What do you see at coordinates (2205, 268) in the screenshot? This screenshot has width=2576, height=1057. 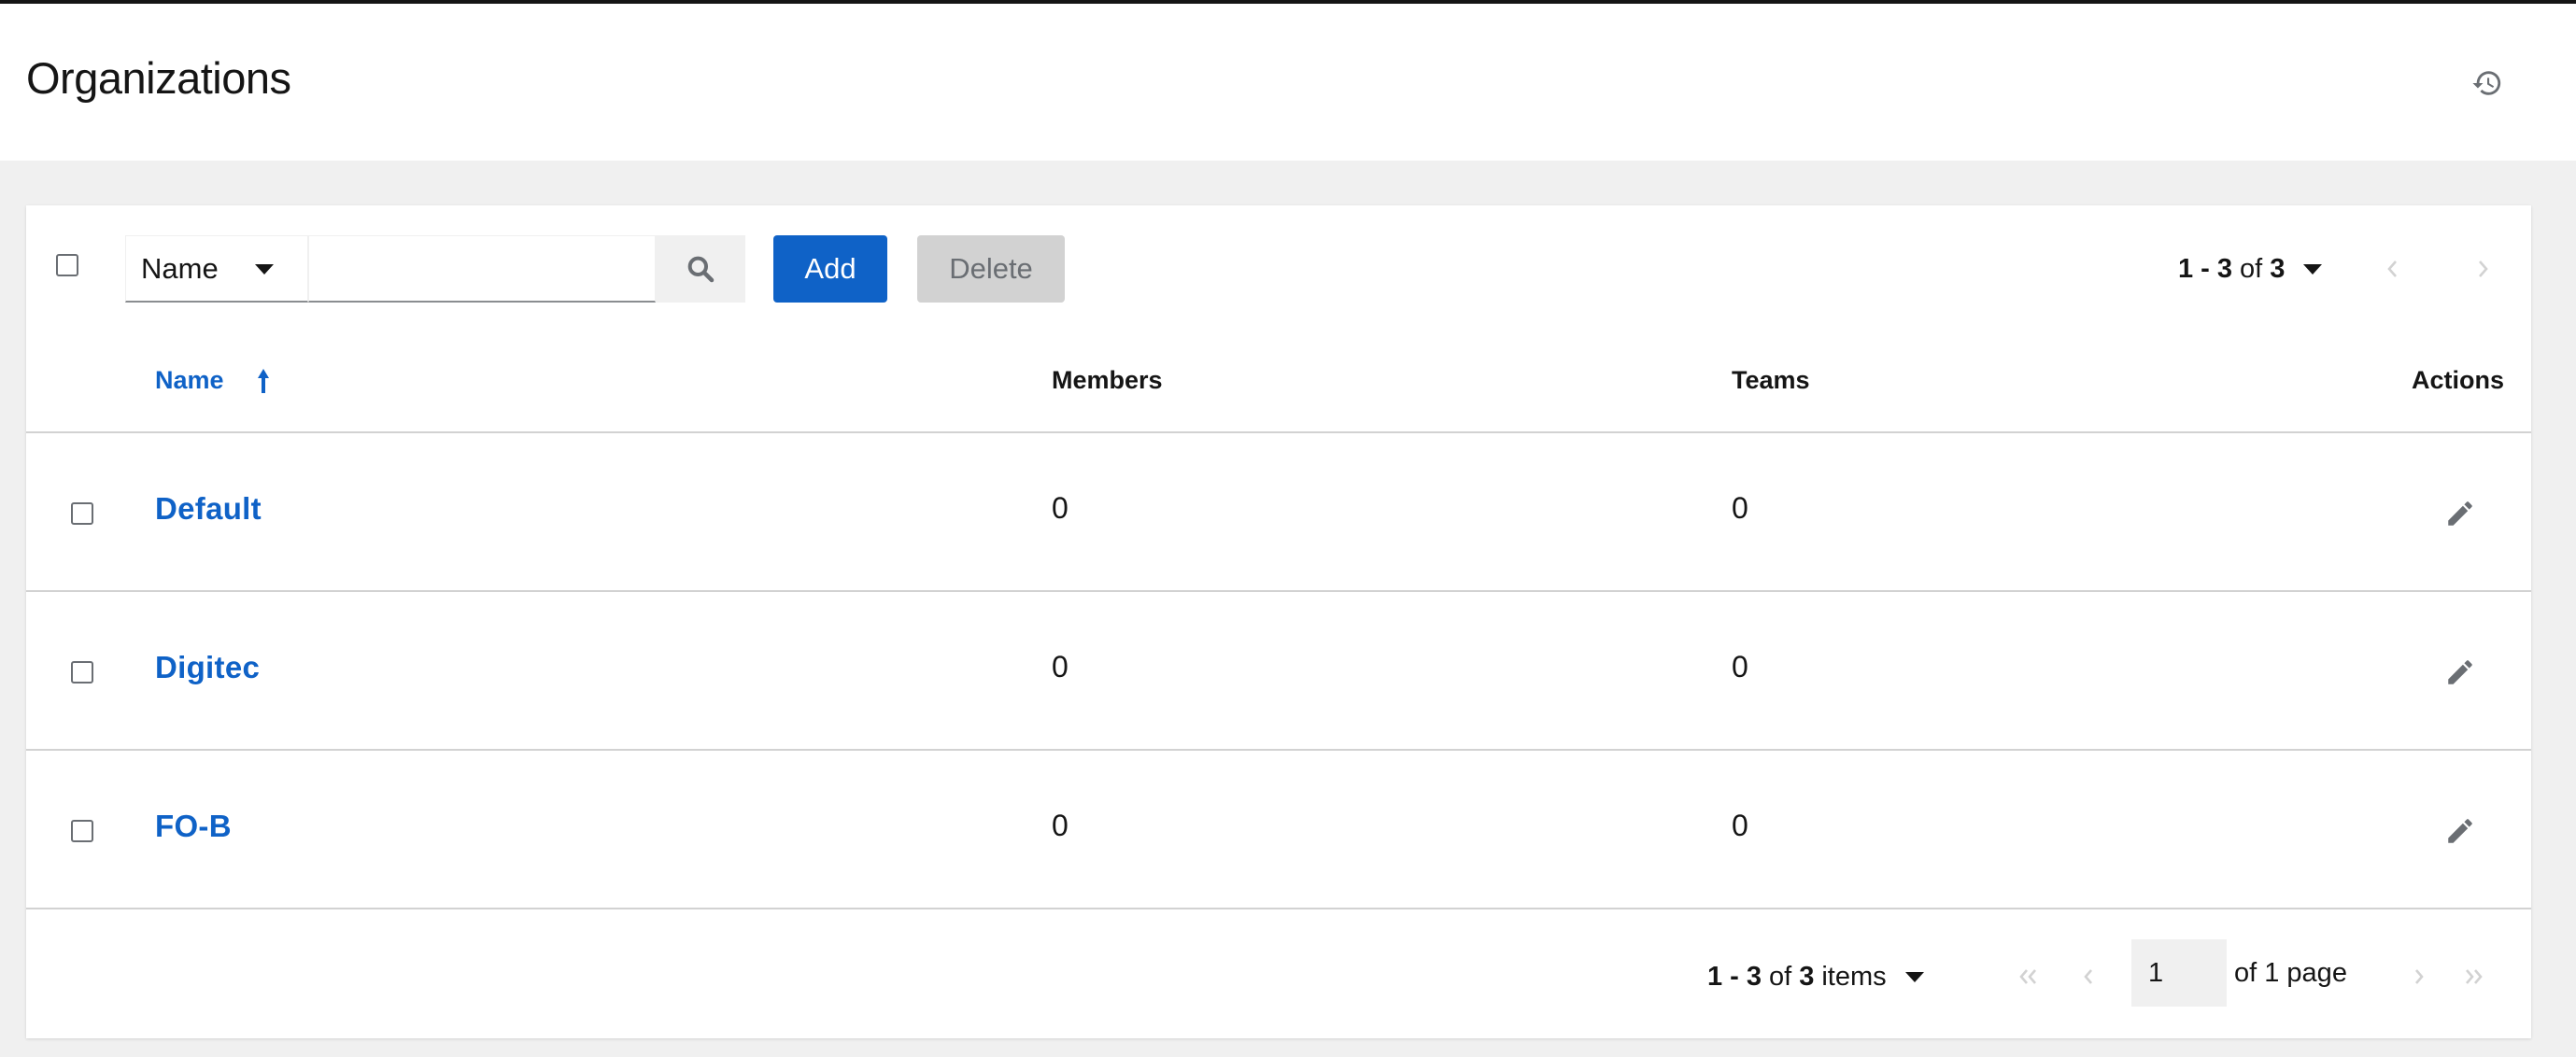 I see `top-pagination-range: 1 - 3` at bounding box center [2205, 268].